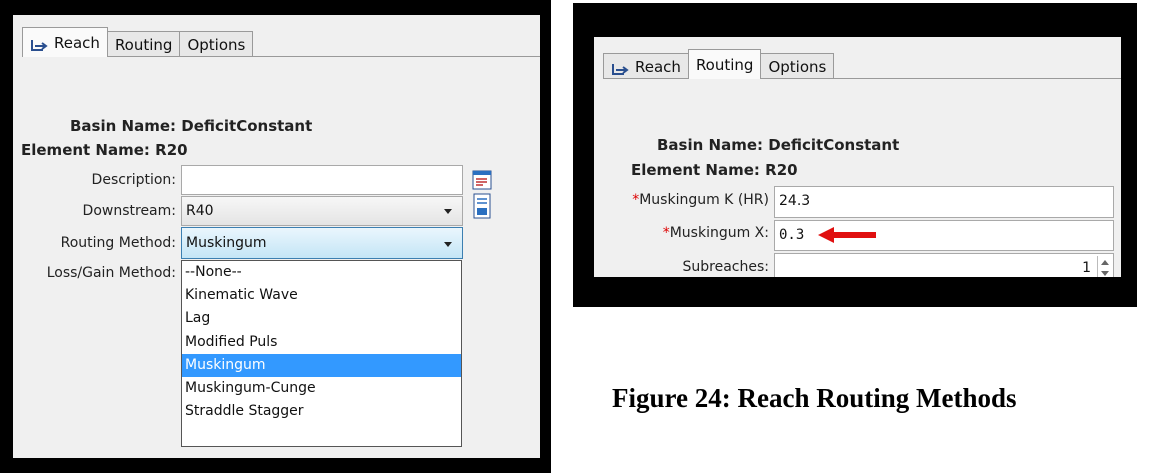 The height and width of the screenshot is (473, 1163). Describe the element at coordinates (862, 78) in the screenshot. I see `tab-divider` at that location.